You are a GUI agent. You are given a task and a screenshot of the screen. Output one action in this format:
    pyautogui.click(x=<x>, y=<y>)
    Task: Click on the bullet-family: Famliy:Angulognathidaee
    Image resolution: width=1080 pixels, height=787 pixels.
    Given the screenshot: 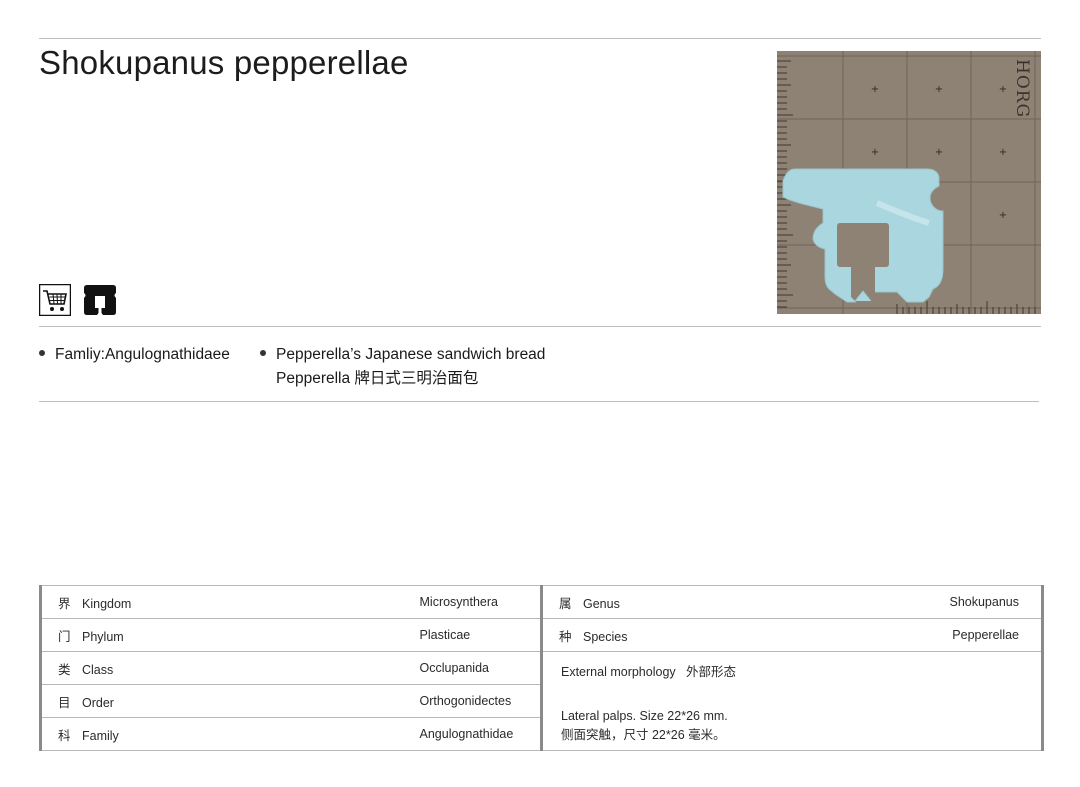 What is the action you would take?
    pyautogui.click(x=134, y=355)
    